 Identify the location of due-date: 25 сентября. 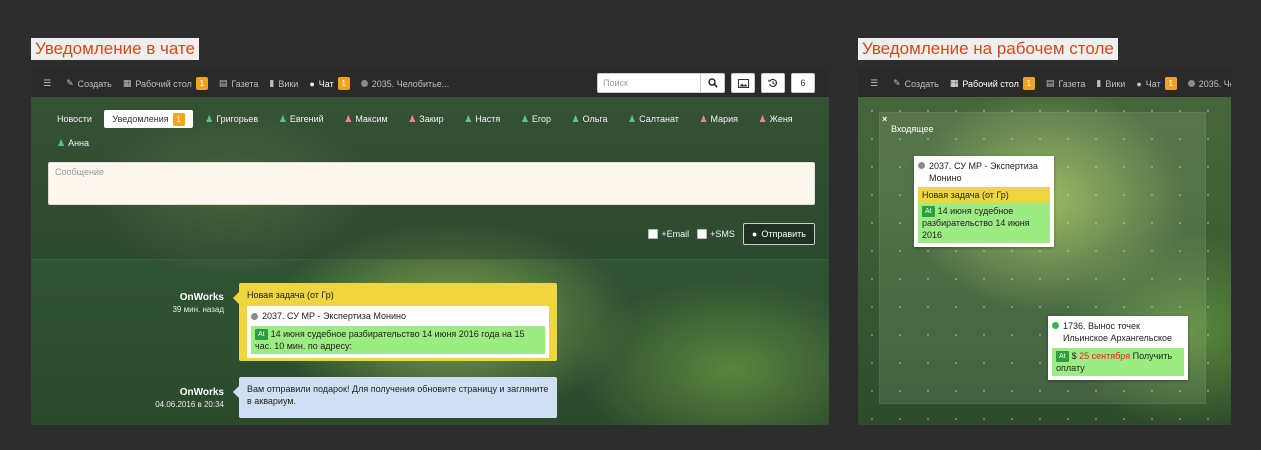
(1105, 356).